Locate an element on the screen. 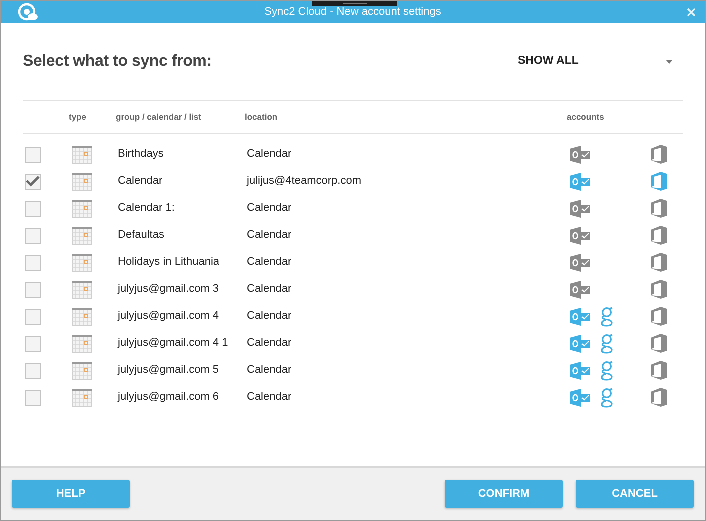  filter-dropdown: SHOW ALL is located at coordinates (595, 61).